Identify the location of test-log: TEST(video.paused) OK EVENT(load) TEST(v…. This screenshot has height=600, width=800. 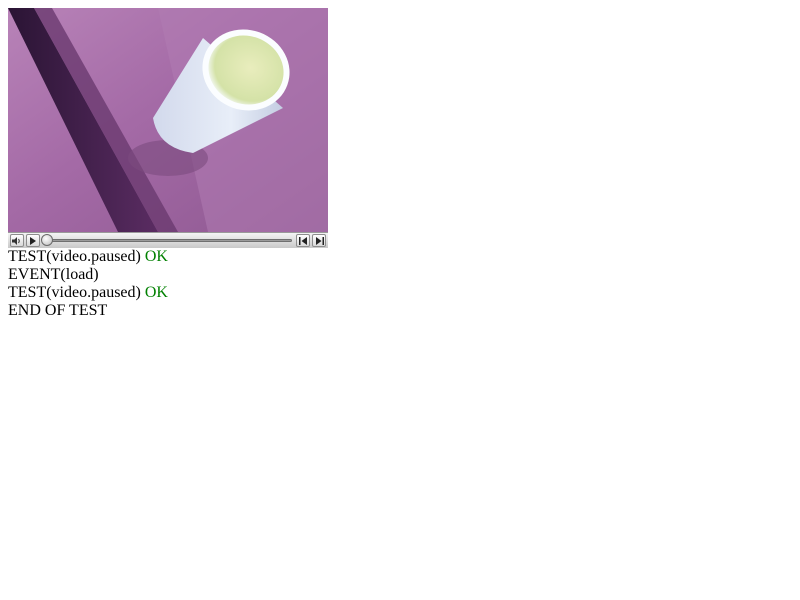
(88, 284).